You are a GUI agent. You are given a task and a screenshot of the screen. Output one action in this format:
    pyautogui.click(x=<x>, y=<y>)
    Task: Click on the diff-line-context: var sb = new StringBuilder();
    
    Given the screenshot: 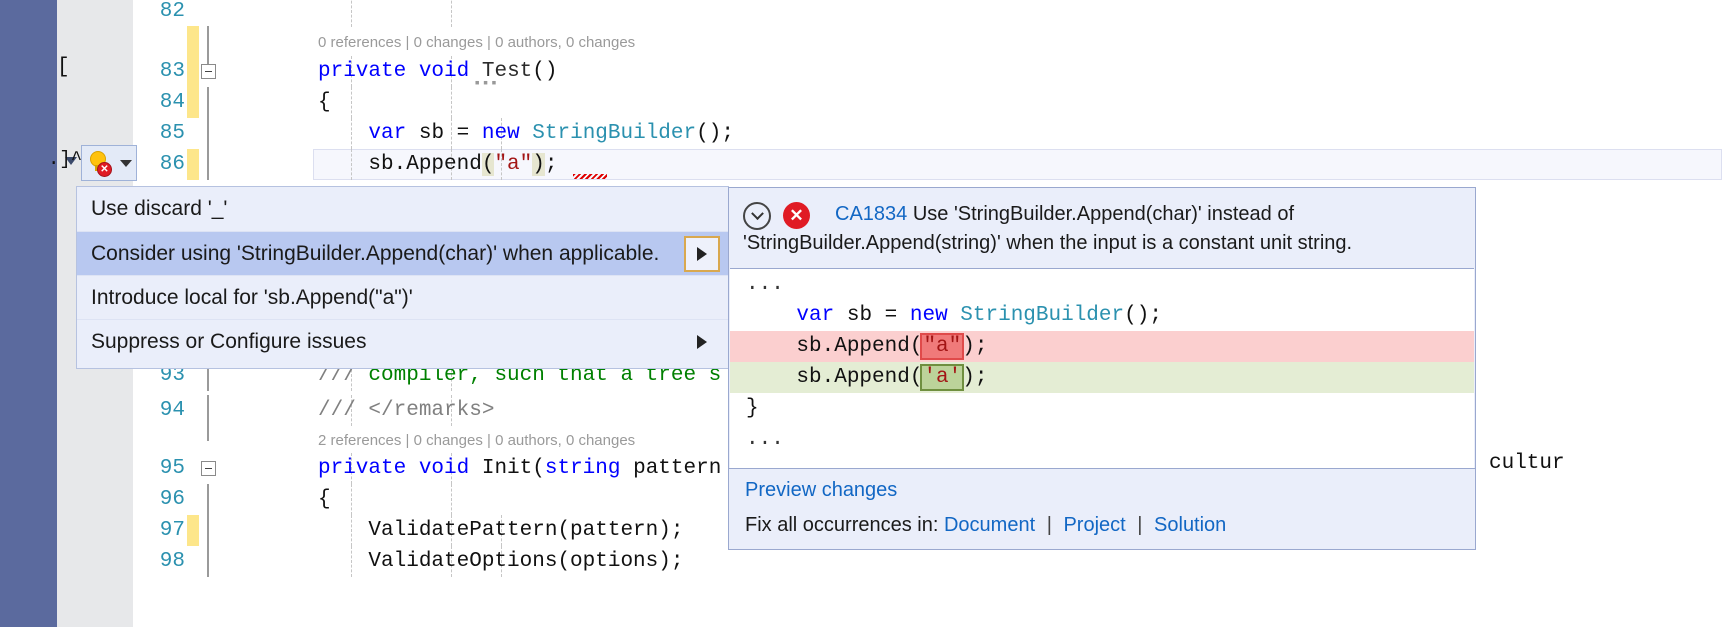 What is the action you would take?
    pyautogui.click(x=979, y=315)
    